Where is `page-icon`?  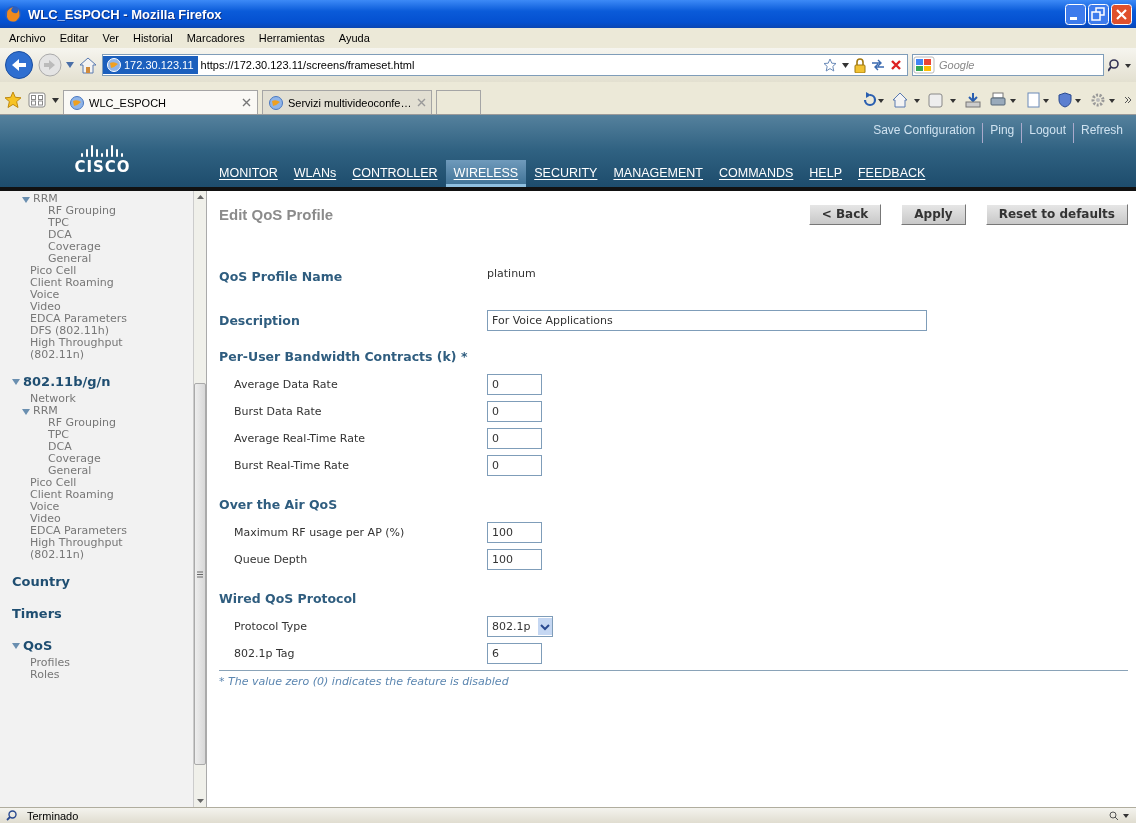 page-icon is located at coordinates (1038, 100).